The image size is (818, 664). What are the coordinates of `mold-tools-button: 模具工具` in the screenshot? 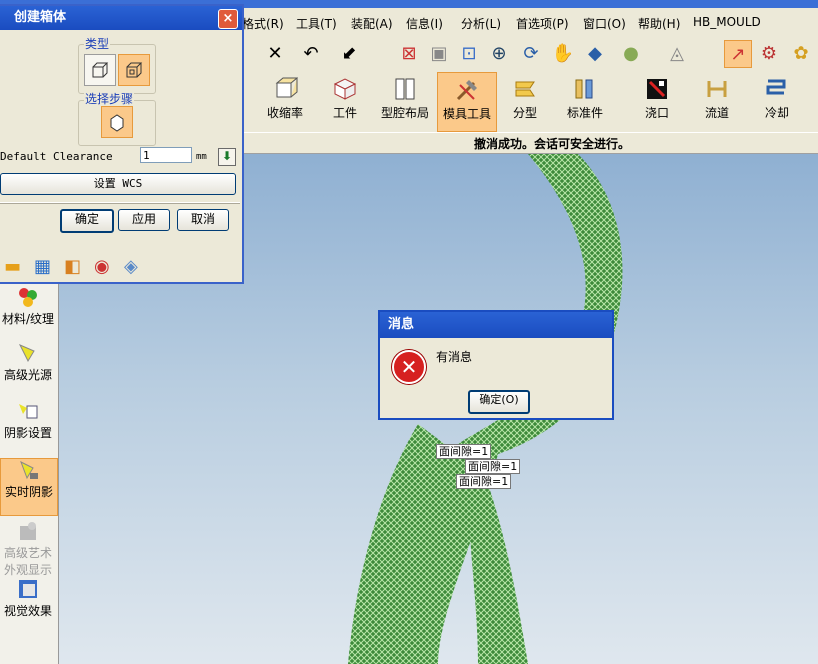 It's located at (467, 102).